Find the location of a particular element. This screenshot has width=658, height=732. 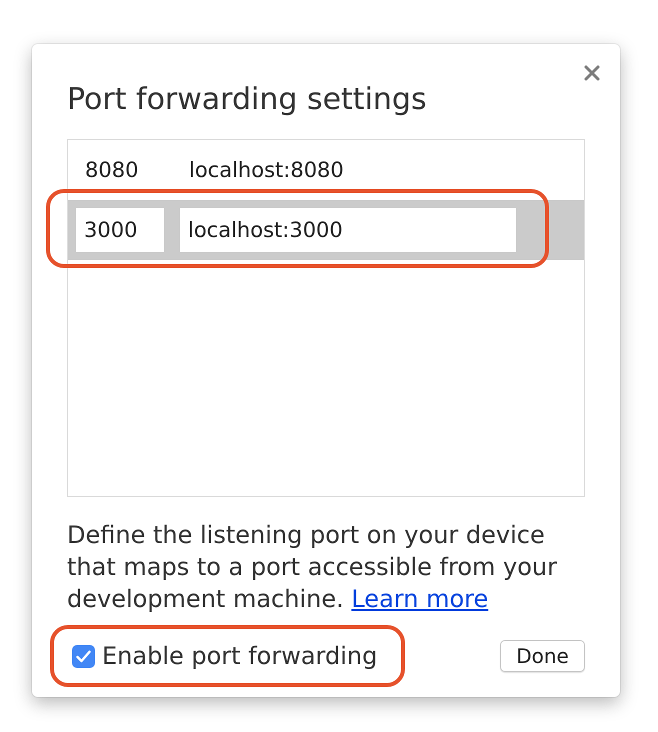

description-text: Define the listening port on your device that maps to a port accessible from your development machine. Learn more is located at coordinates (312, 567).